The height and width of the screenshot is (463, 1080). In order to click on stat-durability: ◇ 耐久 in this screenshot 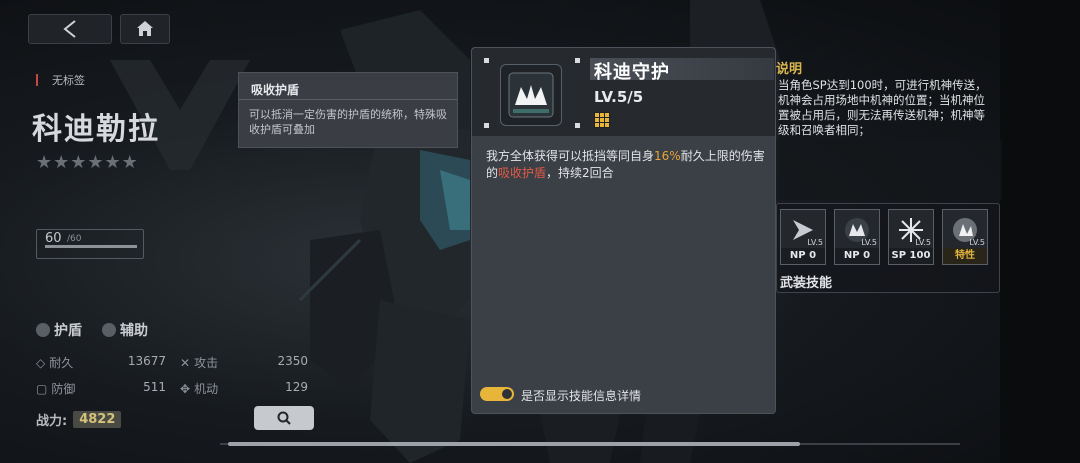, I will do `click(55, 363)`.